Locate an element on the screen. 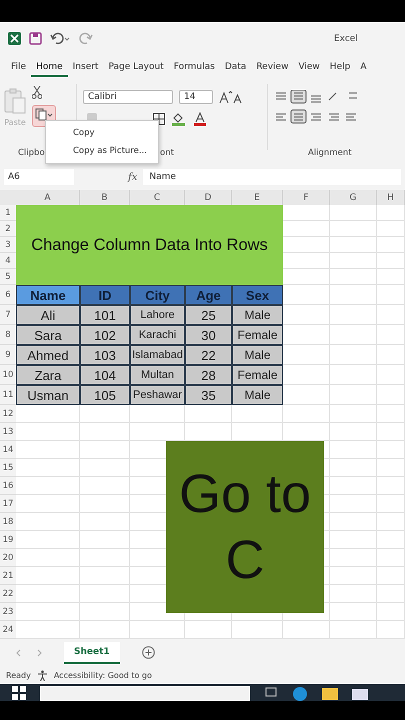 The height and width of the screenshot is (720, 405). table-header-cell: Name is located at coordinates (48, 295).